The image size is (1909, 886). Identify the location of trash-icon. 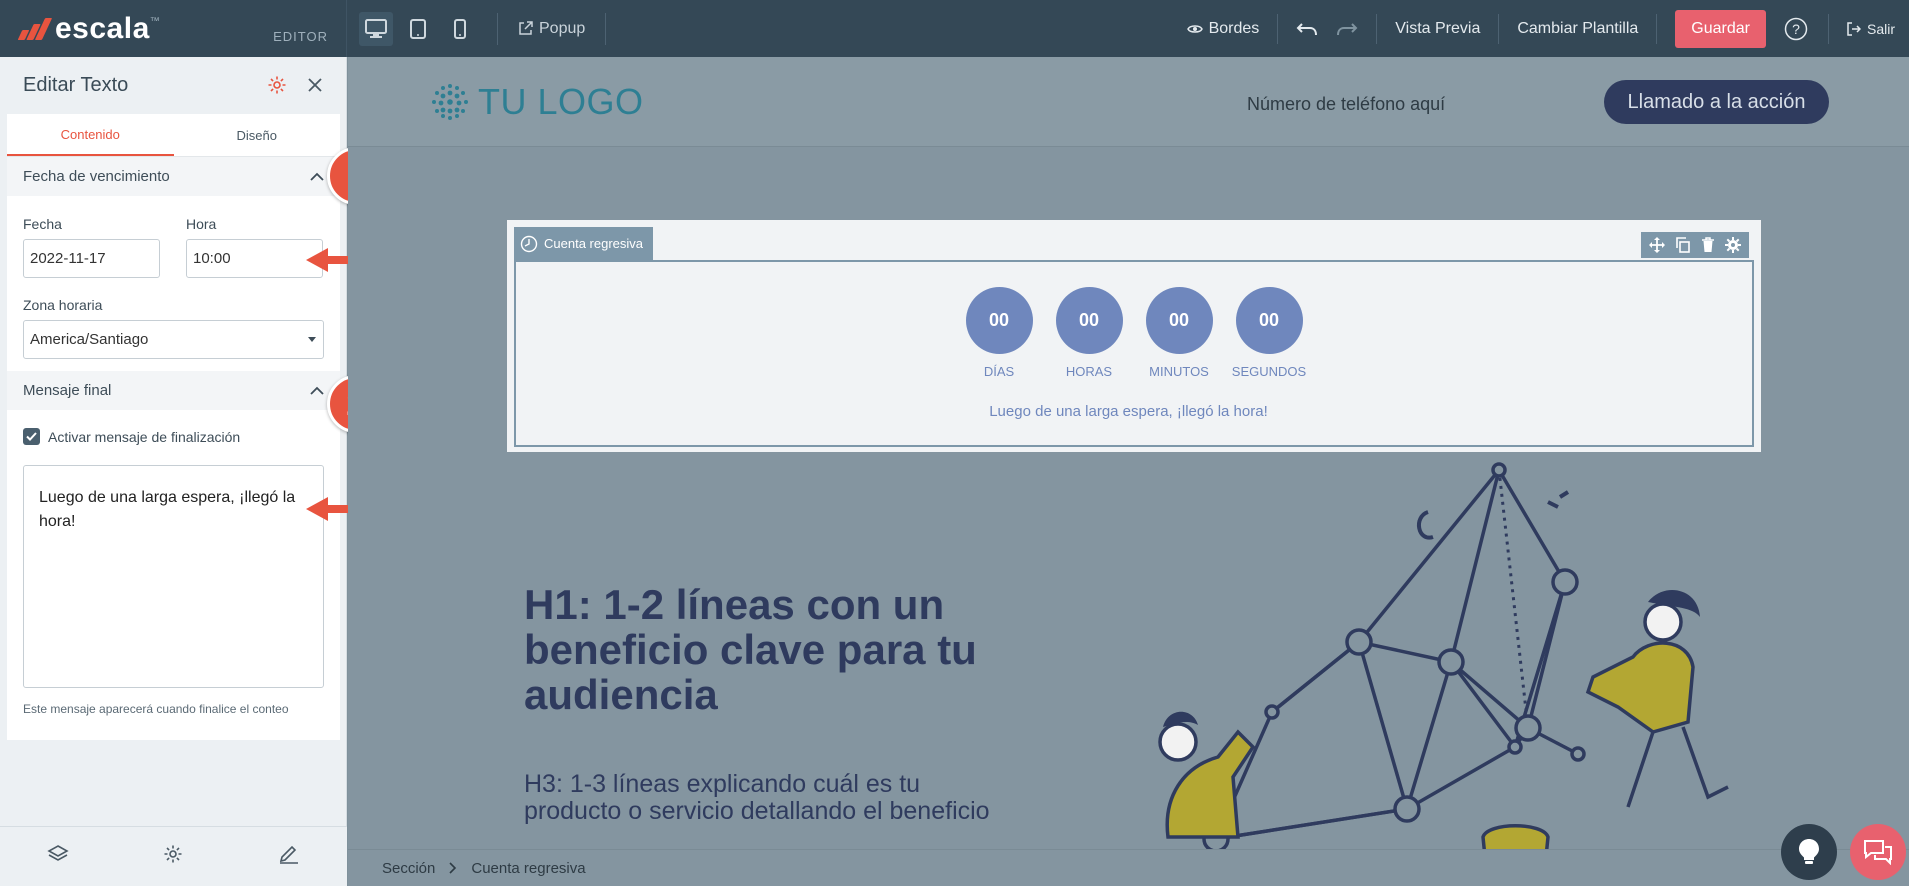
(1708, 245).